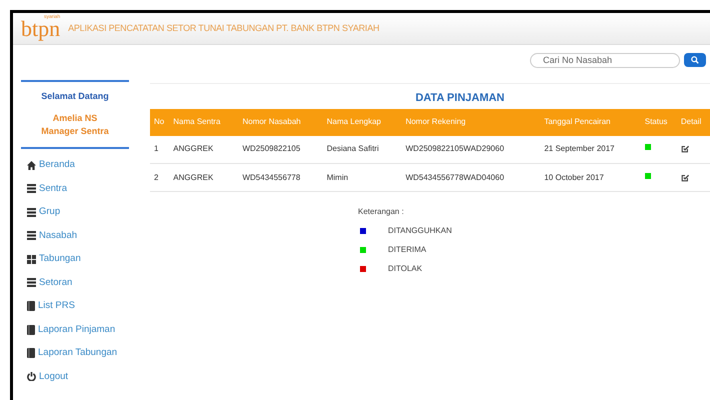  I want to click on table-cell: Desiana Safitri, so click(362, 150).